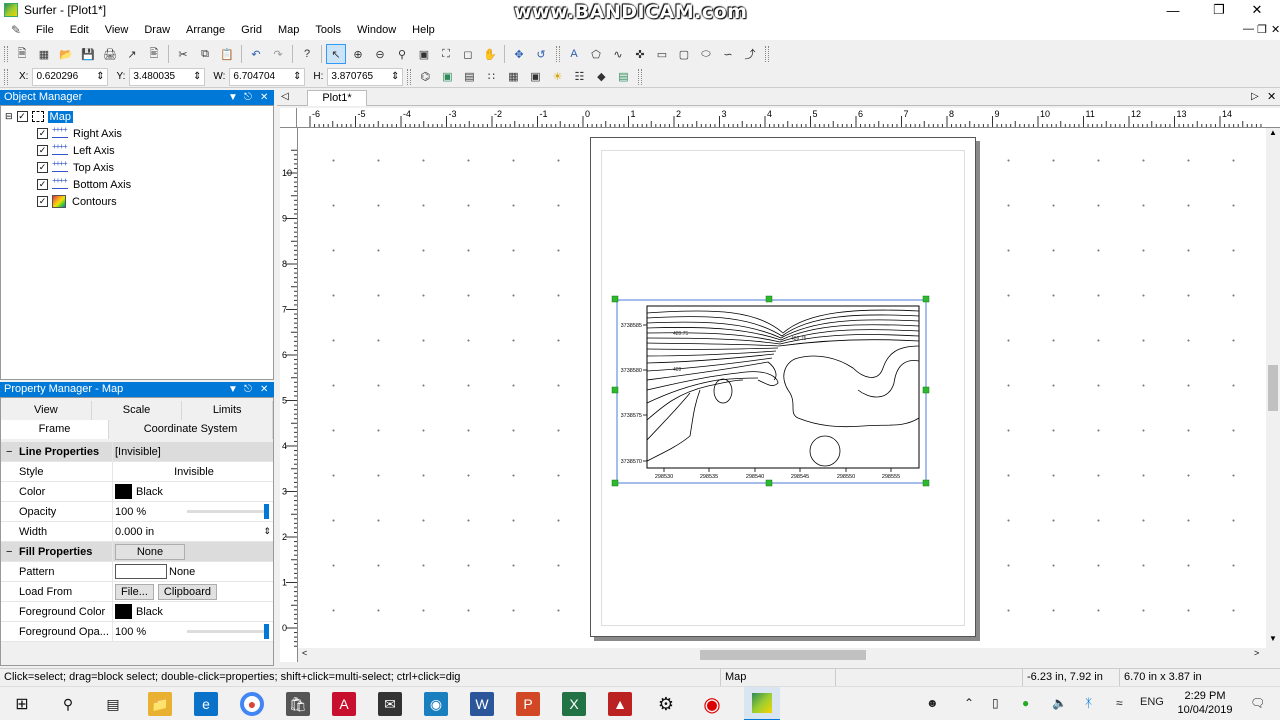 The height and width of the screenshot is (720, 1280). What do you see at coordinates (206, 704) in the screenshot?
I see `edge-icon: e` at bounding box center [206, 704].